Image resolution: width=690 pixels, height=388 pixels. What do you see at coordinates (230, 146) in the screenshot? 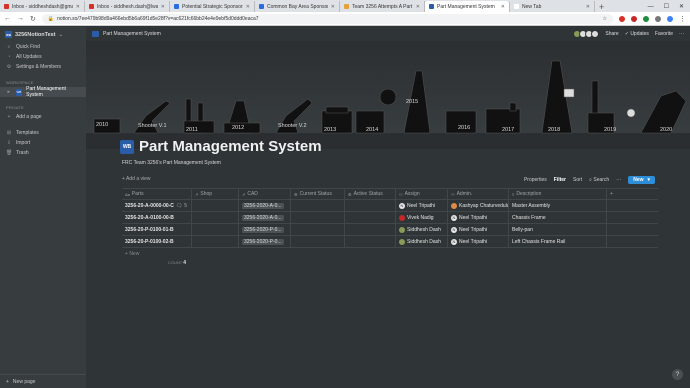
I see `page-title: Part Management System` at bounding box center [230, 146].